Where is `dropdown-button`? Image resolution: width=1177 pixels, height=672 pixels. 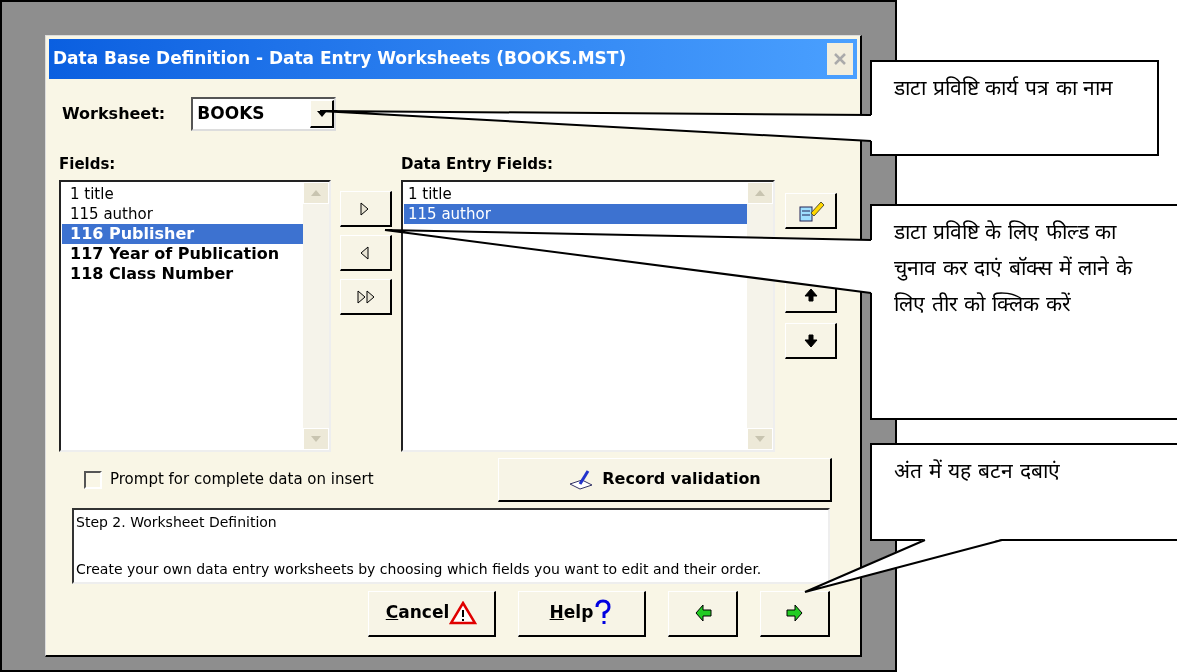 dropdown-button is located at coordinates (322, 114).